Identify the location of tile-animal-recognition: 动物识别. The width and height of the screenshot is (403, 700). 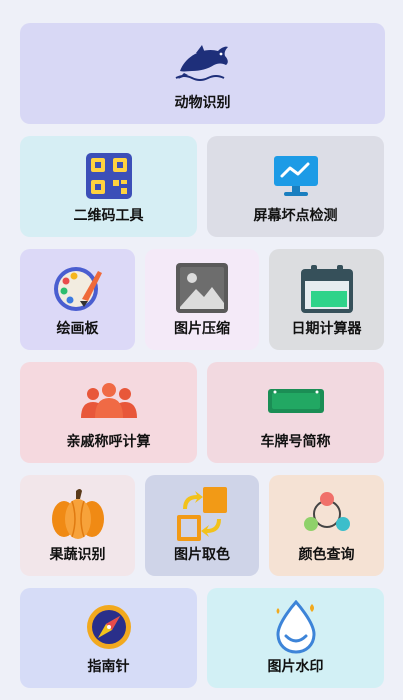
(202, 73).